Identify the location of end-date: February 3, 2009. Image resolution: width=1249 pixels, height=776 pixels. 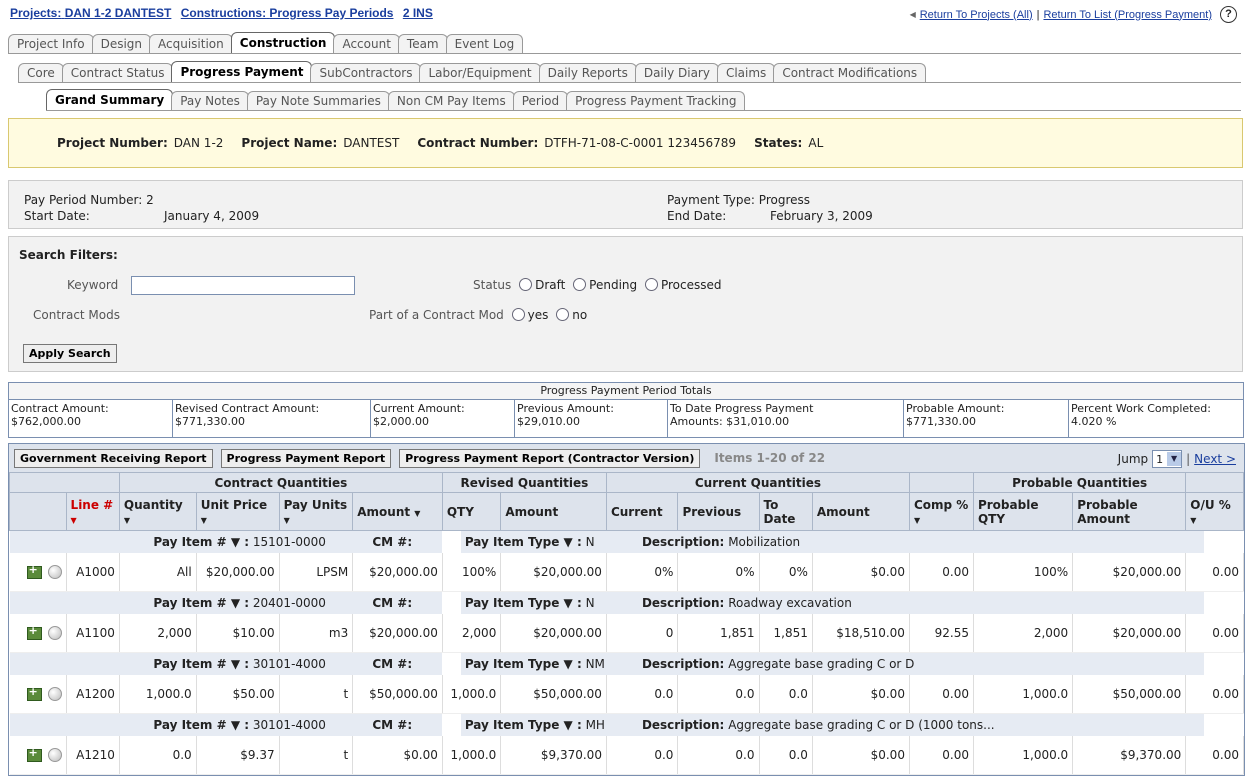
(821, 216).